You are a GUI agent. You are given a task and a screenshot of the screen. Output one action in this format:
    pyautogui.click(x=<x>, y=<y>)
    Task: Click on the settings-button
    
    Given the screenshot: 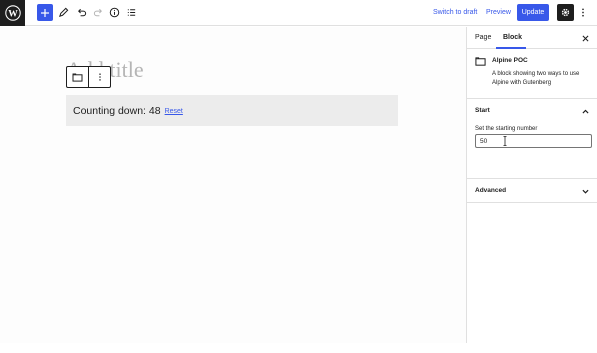 What is the action you would take?
    pyautogui.click(x=565, y=12)
    